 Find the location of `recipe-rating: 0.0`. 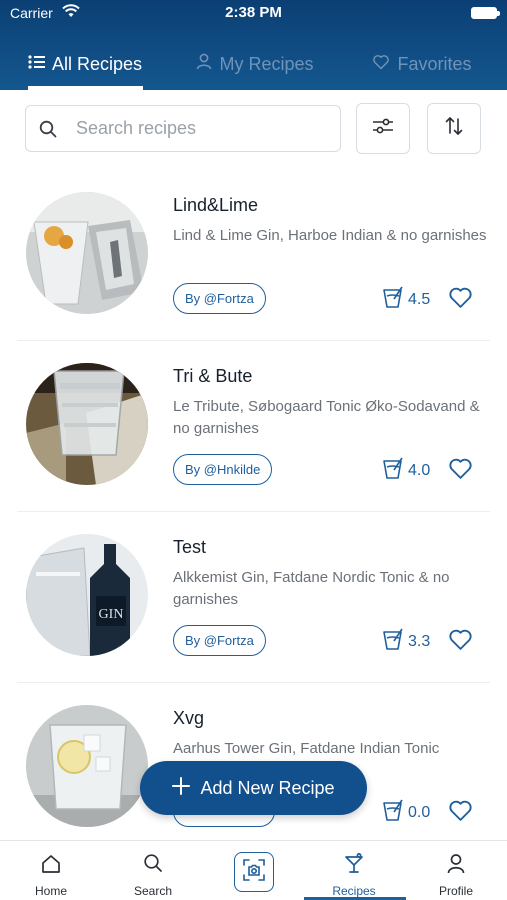

recipe-rating: 0.0 is located at coordinates (406, 812).